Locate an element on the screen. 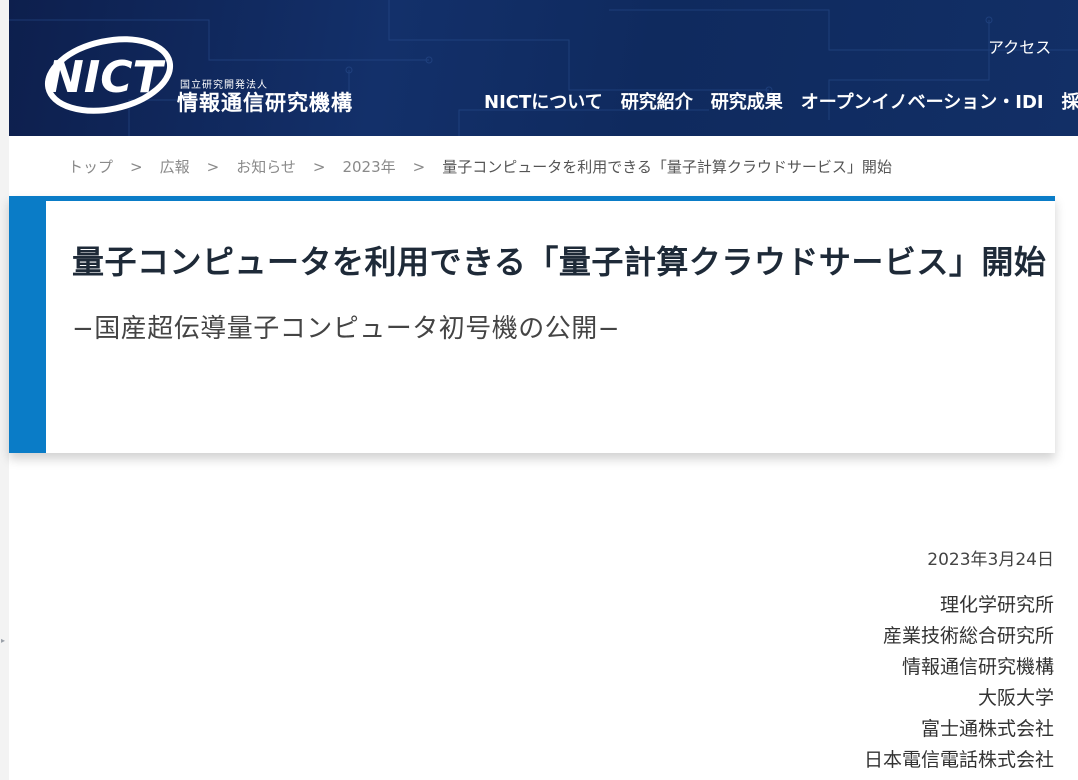  nav-item-about: NICTについて is located at coordinates (543, 101).